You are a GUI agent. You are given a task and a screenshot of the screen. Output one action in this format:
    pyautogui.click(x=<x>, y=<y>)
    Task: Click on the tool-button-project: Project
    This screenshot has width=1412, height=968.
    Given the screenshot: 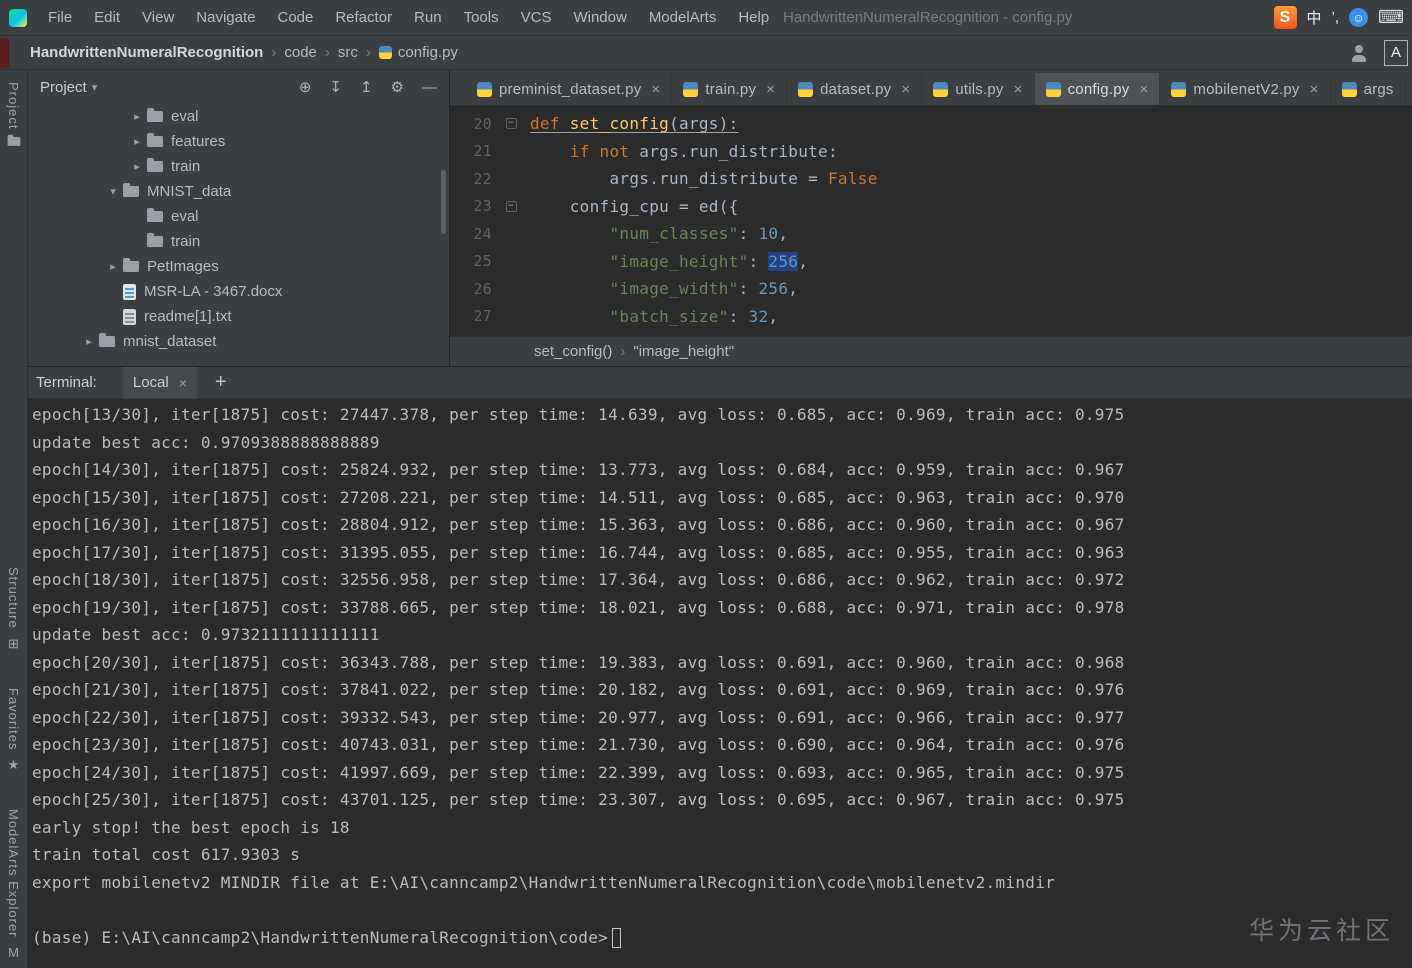 What is the action you would take?
    pyautogui.click(x=14, y=114)
    